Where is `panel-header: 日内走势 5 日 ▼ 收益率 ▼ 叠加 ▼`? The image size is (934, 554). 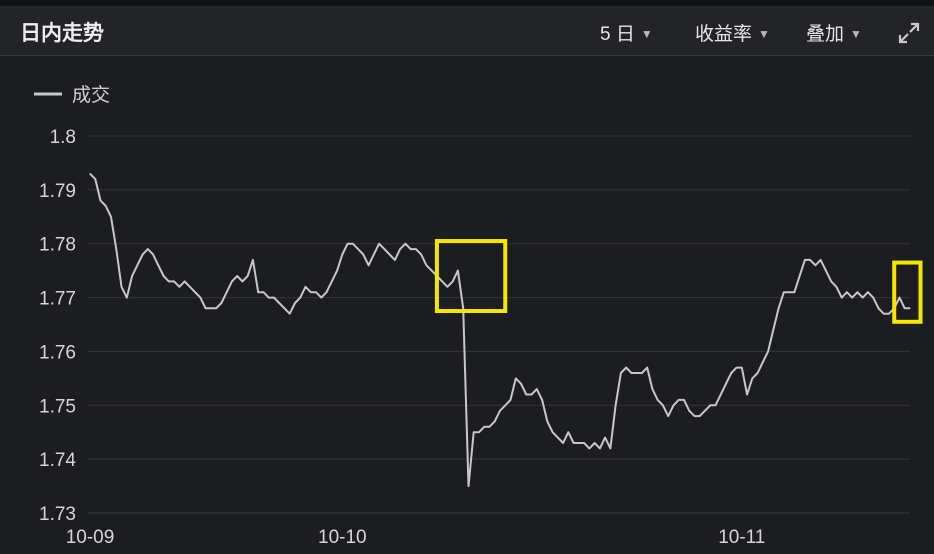
panel-header: 日内走势 5 日 ▼ 收益率 ▼ 叠加 ▼ is located at coordinates (467, 31).